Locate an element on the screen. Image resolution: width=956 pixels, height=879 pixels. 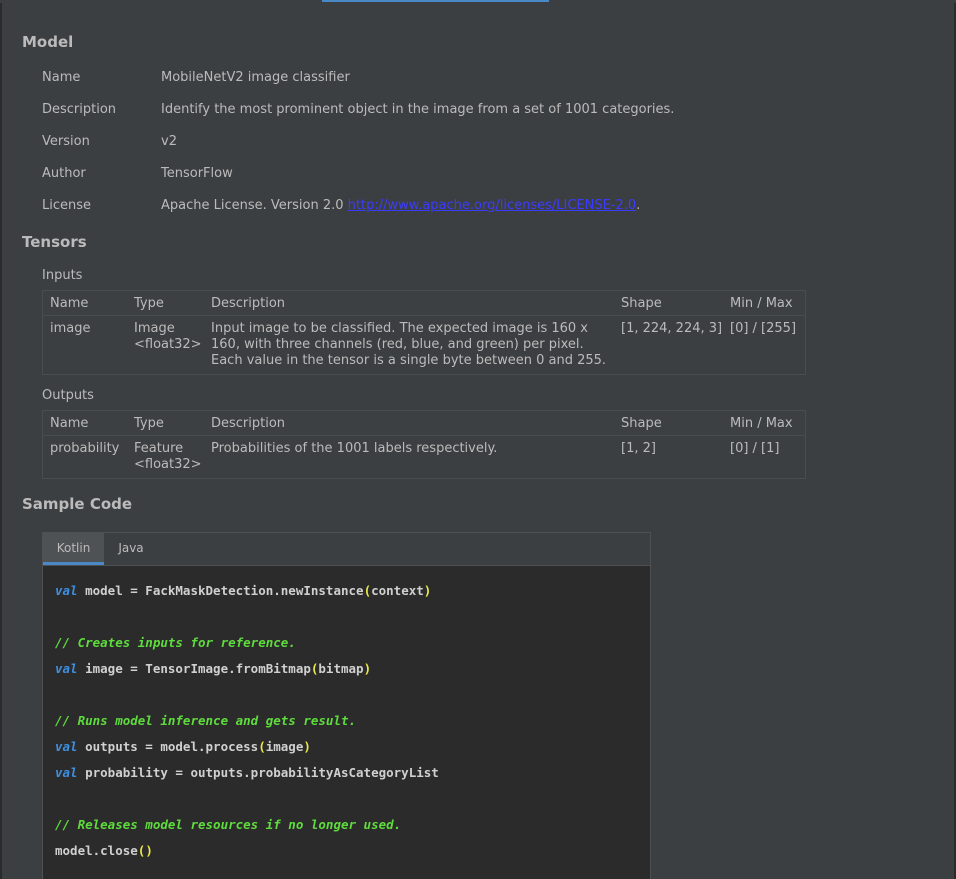
code-text: model = FackMaskDetection.newInstance is located at coordinates (220, 590).